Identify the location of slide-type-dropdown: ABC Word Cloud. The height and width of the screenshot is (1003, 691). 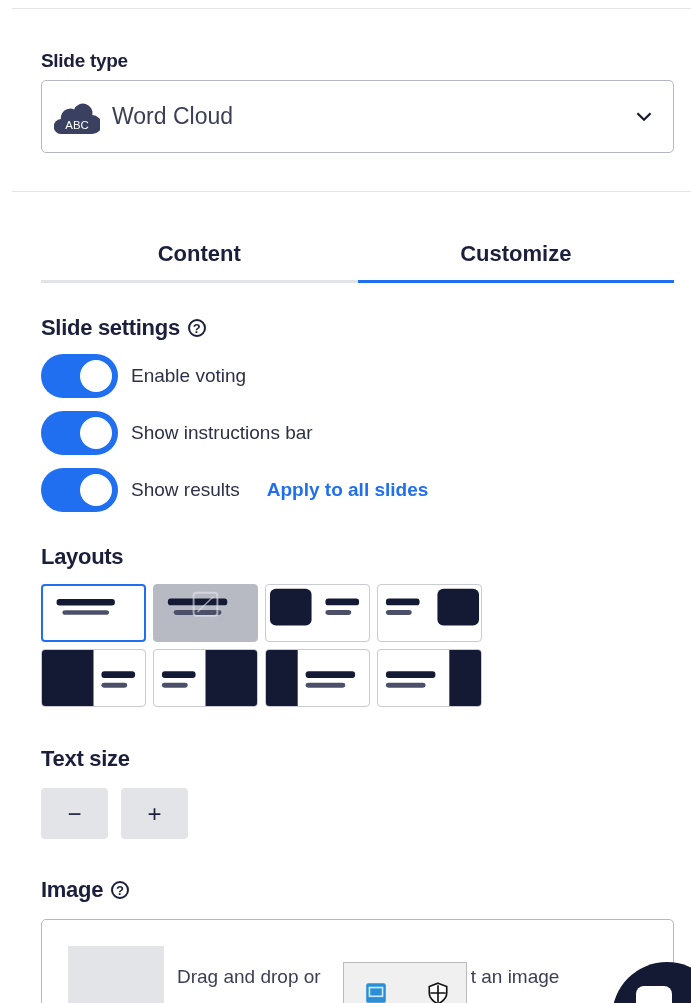
(357, 116).